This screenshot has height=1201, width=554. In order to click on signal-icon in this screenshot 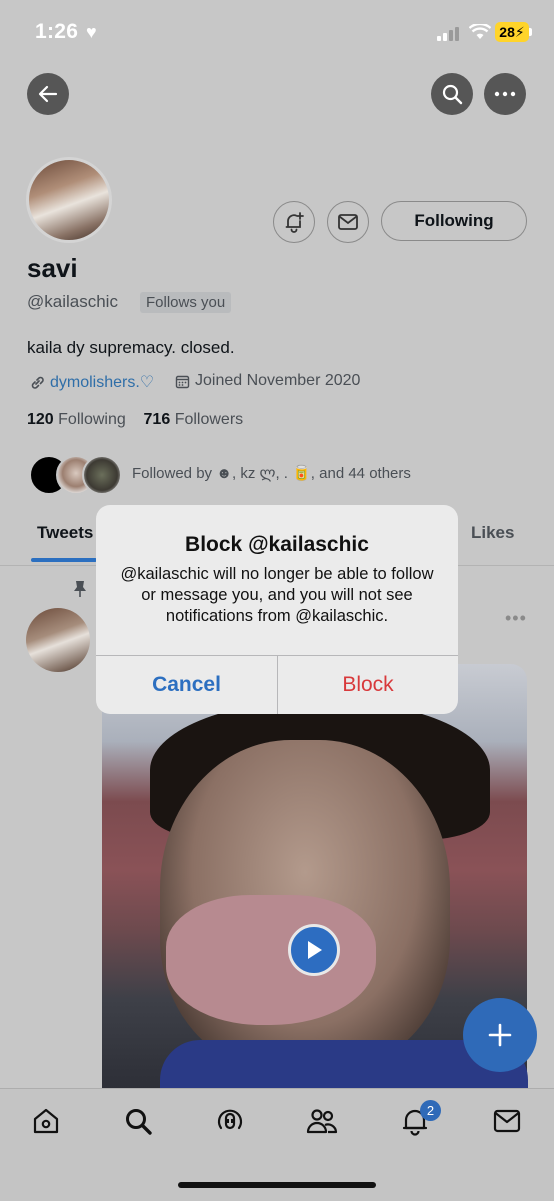, I will do `click(450, 33)`.